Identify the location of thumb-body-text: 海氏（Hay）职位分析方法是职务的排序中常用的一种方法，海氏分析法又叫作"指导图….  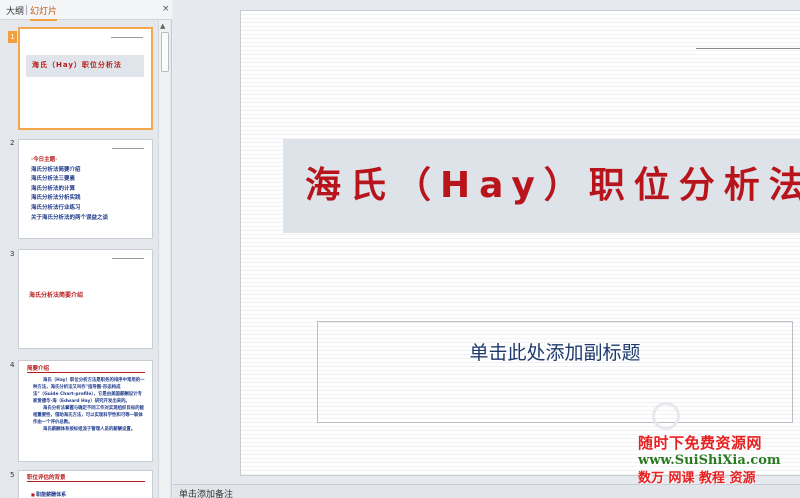
(89, 405).